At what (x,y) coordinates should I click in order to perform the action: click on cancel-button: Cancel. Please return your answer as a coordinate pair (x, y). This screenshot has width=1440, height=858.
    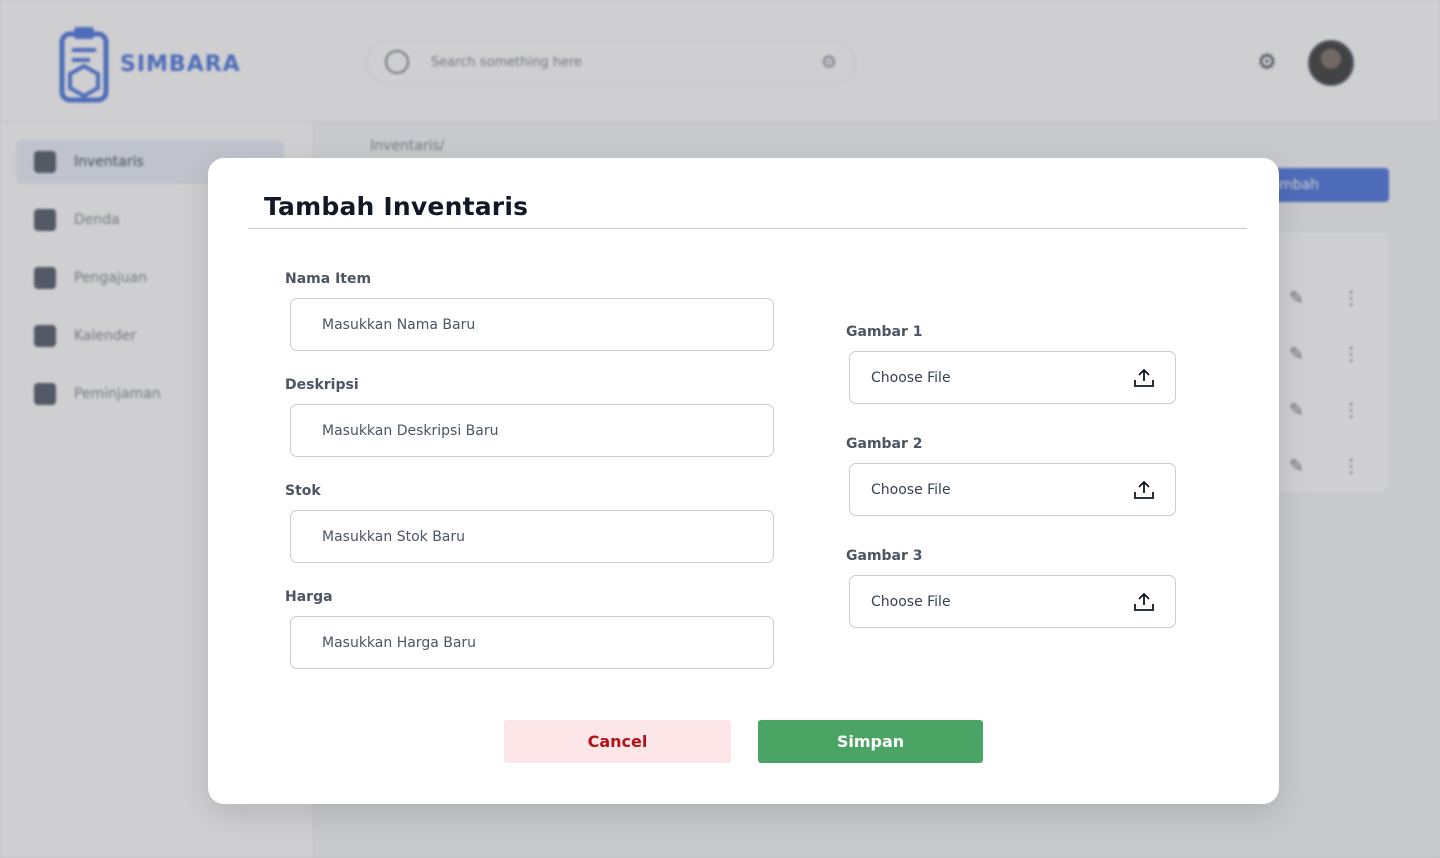
    Looking at the image, I should click on (617, 741).